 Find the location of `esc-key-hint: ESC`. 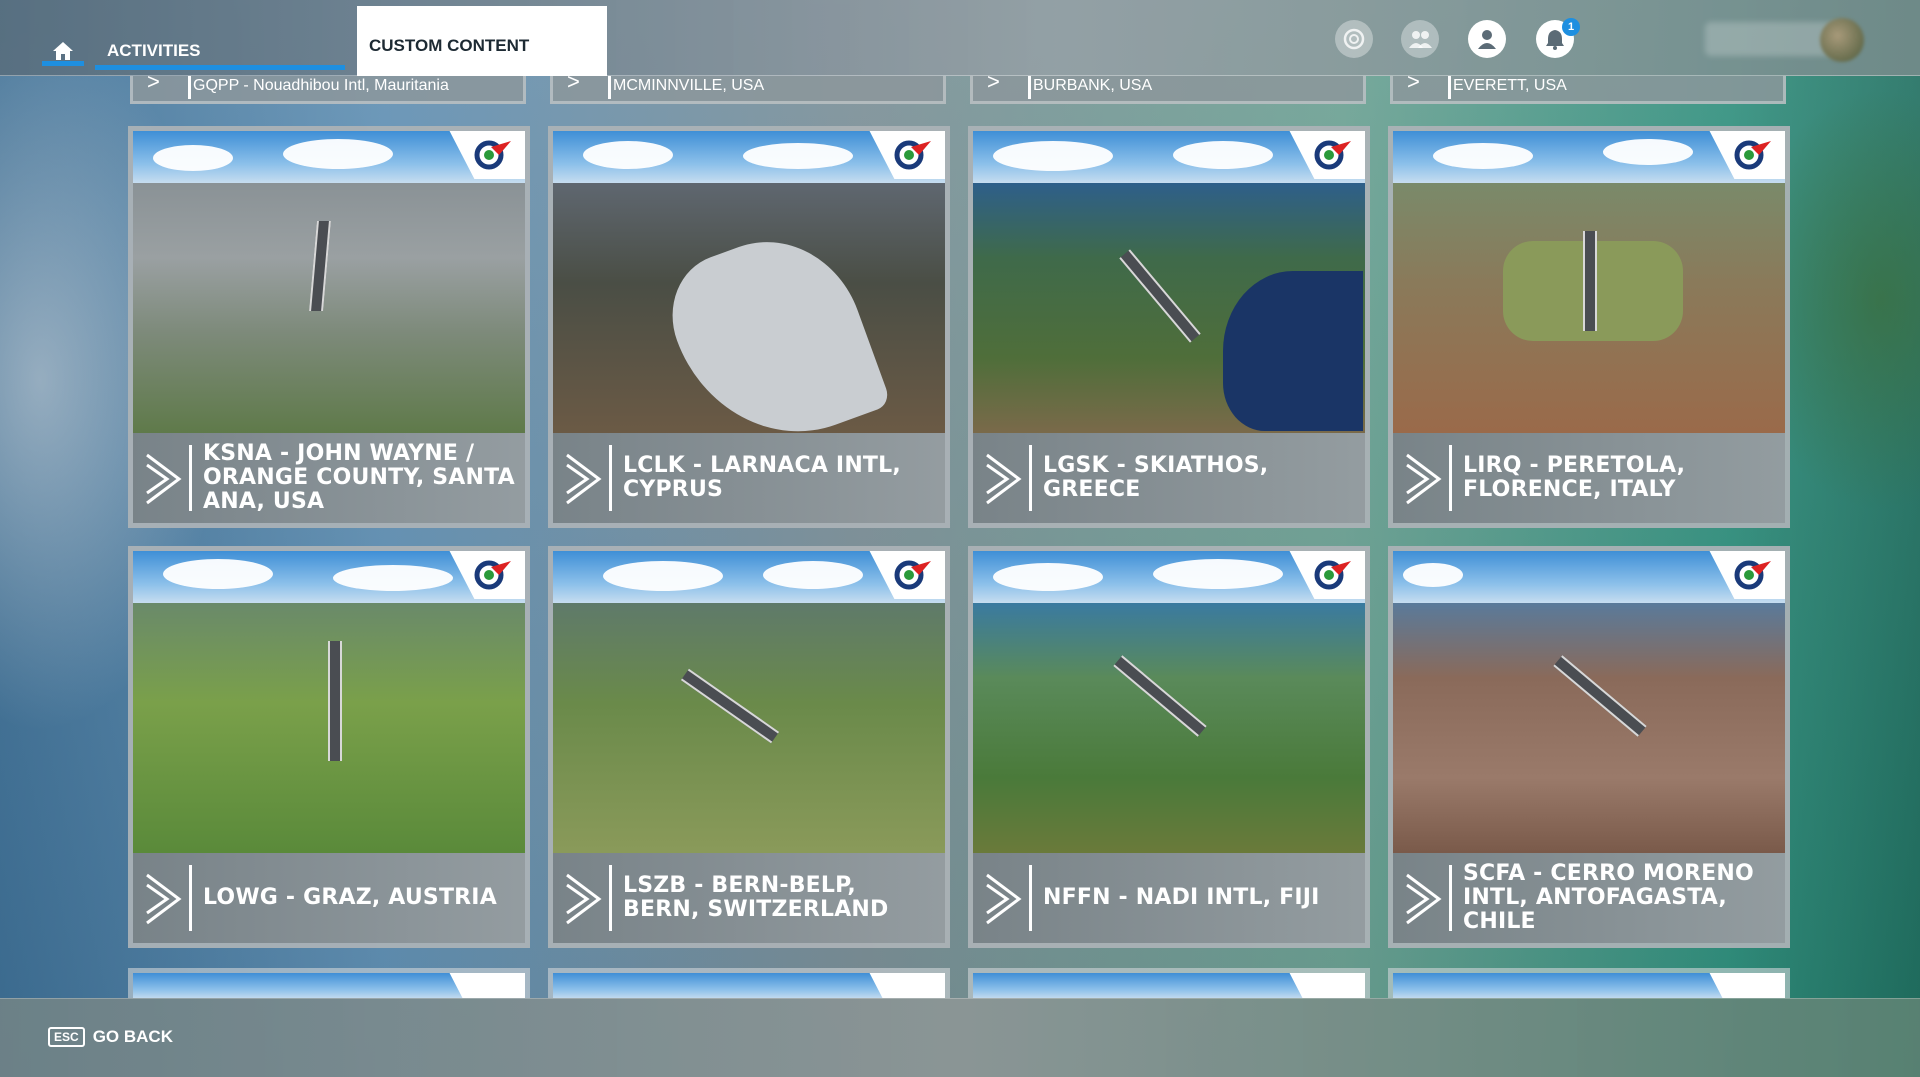

esc-key-hint: ESC is located at coordinates (66, 1037).